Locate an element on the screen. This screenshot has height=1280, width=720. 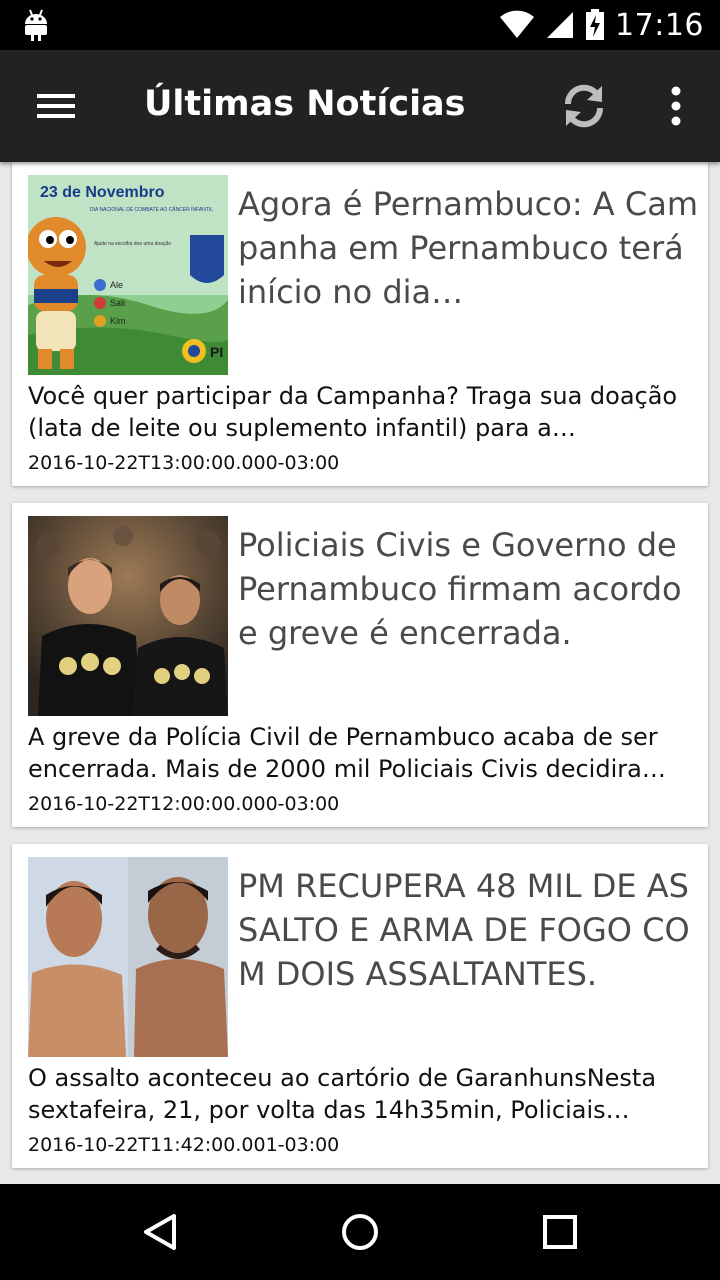
page-title: Últimas Notícias is located at coordinates (305, 104).